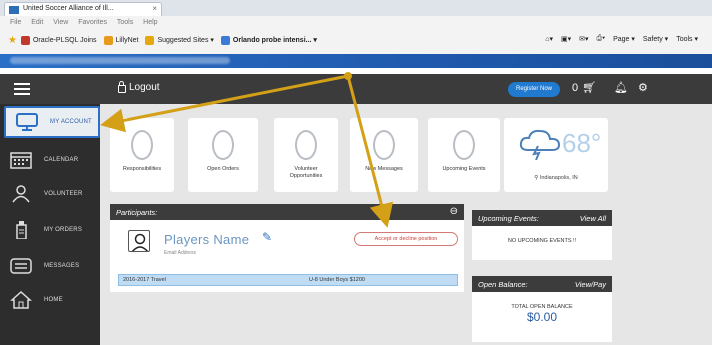 The height and width of the screenshot is (345, 712). What do you see at coordinates (139, 241) in the screenshot?
I see `avatar-icon` at bounding box center [139, 241].